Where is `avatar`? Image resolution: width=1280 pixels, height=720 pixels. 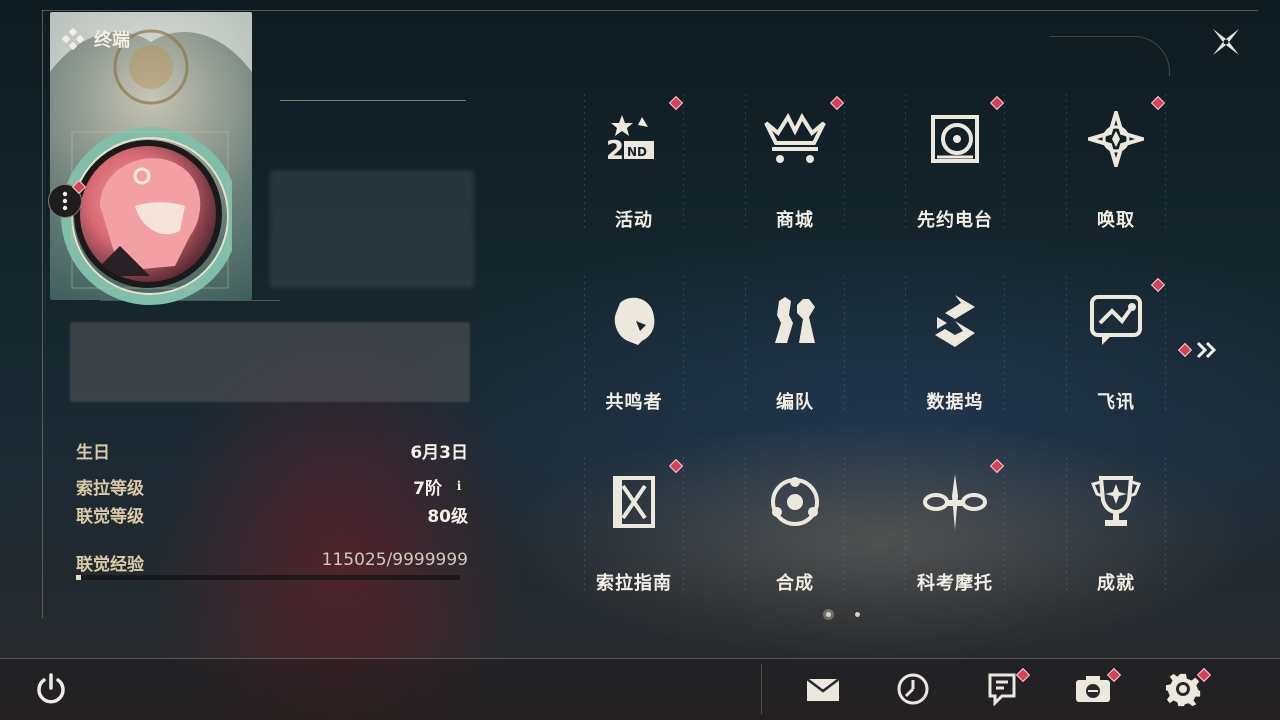
avatar is located at coordinates (148, 214).